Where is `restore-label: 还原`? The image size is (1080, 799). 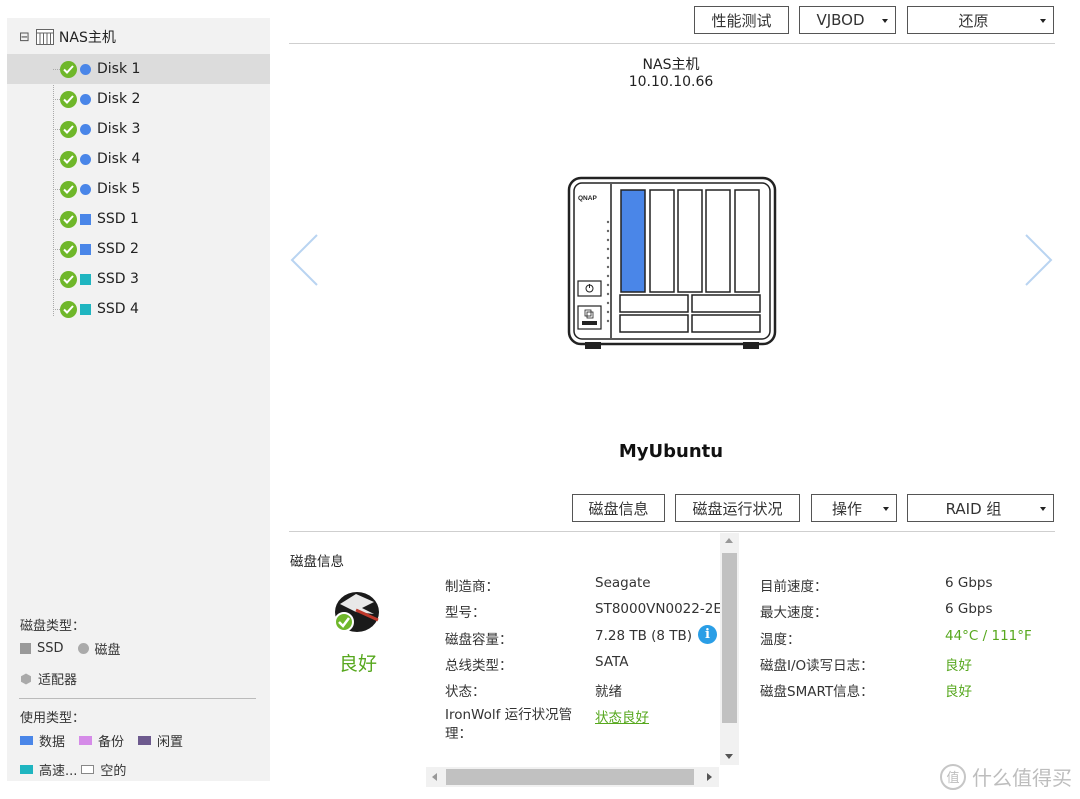
restore-label: 还原 is located at coordinates (973, 20).